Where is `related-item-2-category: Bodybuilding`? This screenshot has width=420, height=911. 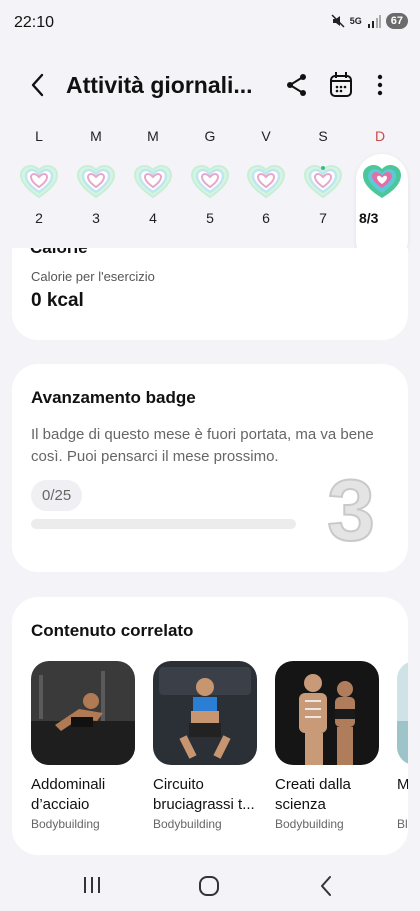 related-item-2-category: Bodybuilding is located at coordinates (187, 824).